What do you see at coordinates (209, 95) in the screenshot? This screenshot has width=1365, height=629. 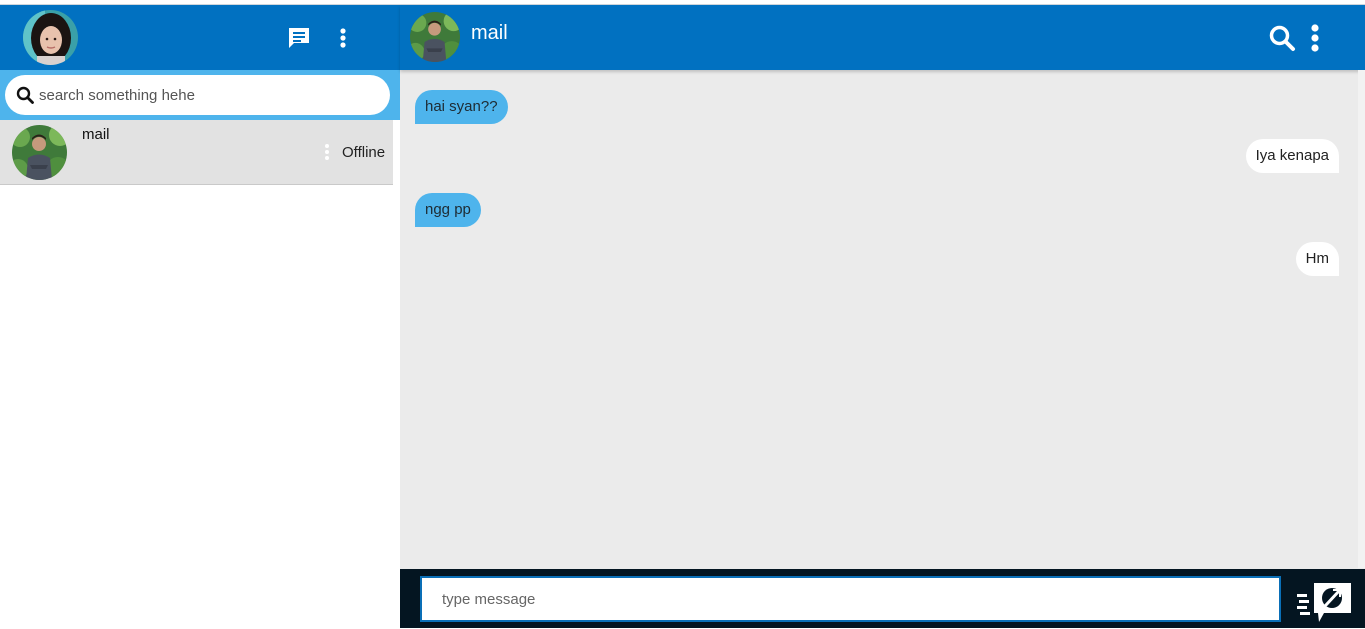 I see `search-input` at bounding box center [209, 95].